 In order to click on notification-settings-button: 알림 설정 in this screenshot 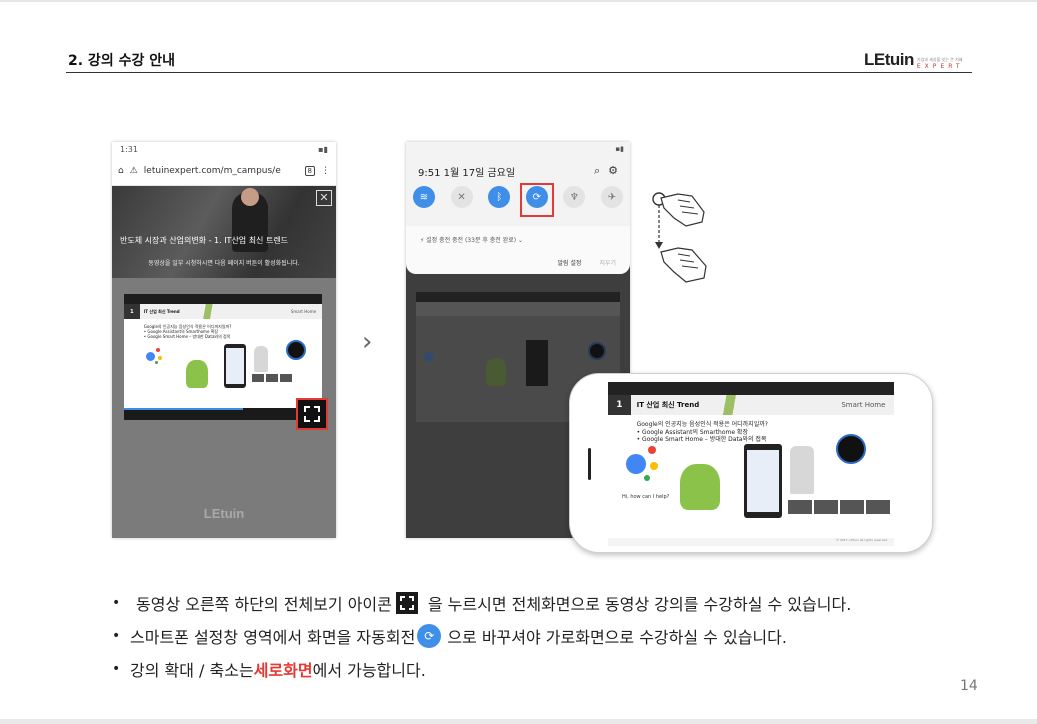, I will do `click(569, 262)`.